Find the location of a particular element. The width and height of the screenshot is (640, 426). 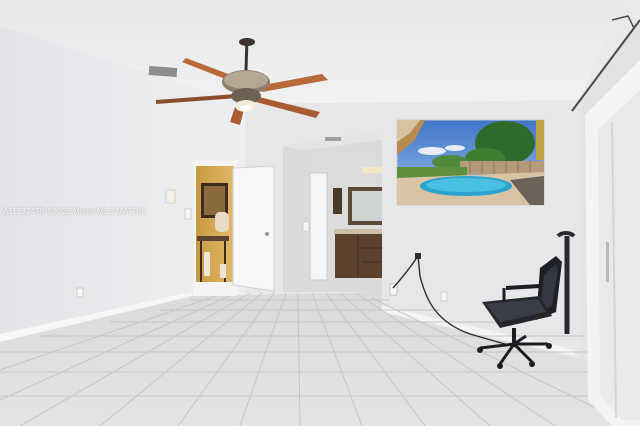

vase-small is located at coordinates (223, 271).